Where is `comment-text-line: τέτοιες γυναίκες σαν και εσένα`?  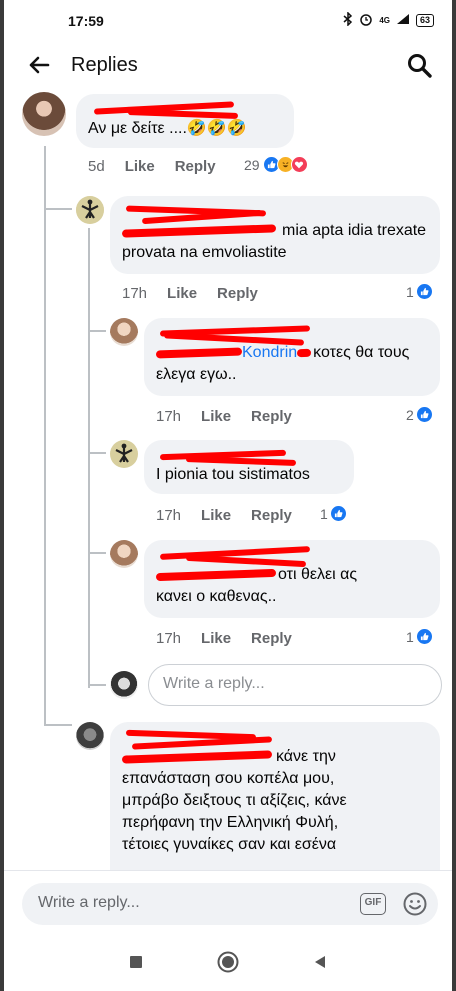 comment-text-line: τέτοιες γυναίκες σαν και εσένα is located at coordinates (229, 844).